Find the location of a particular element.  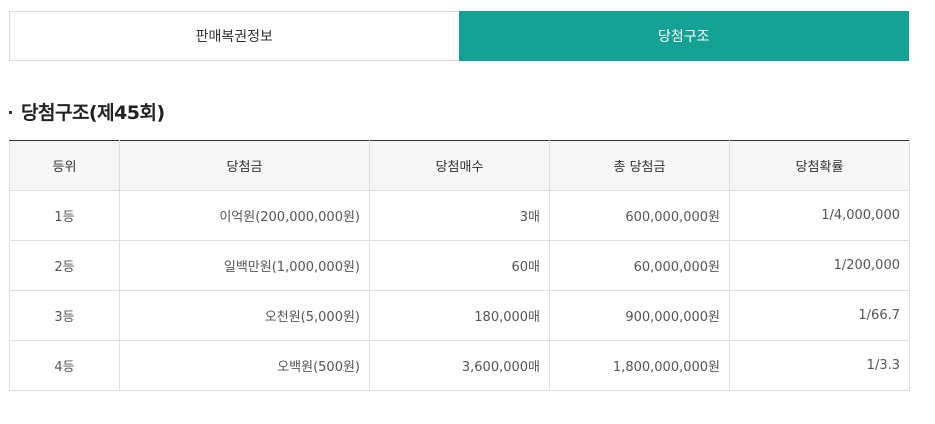

cell-total: 1,800,000,000원 is located at coordinates (639, 365).